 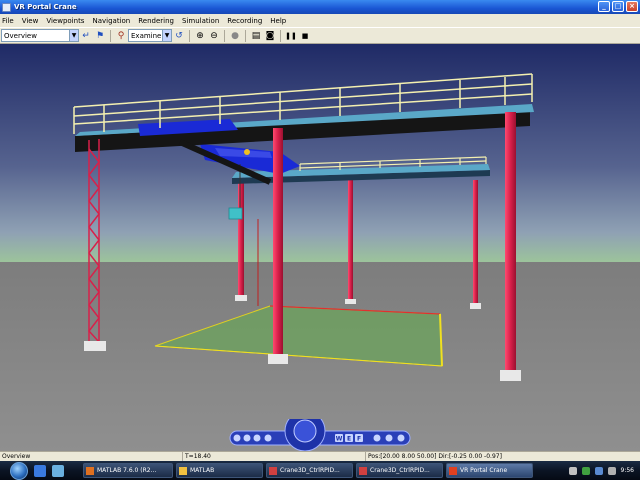 I want to click on navigation-mode-value: Examine, so click(x=146, y=35).